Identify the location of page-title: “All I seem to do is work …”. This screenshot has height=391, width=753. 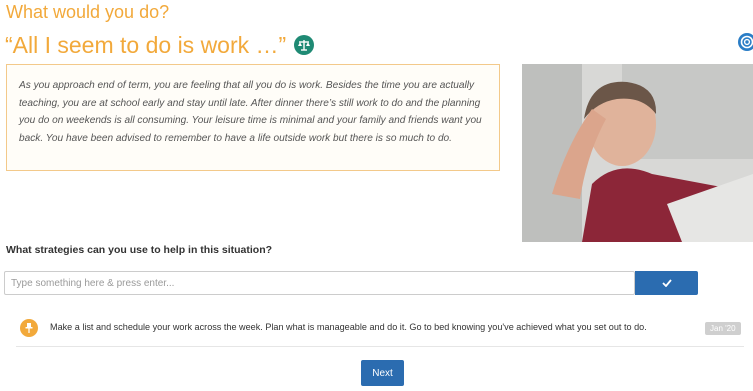
(146, 44).